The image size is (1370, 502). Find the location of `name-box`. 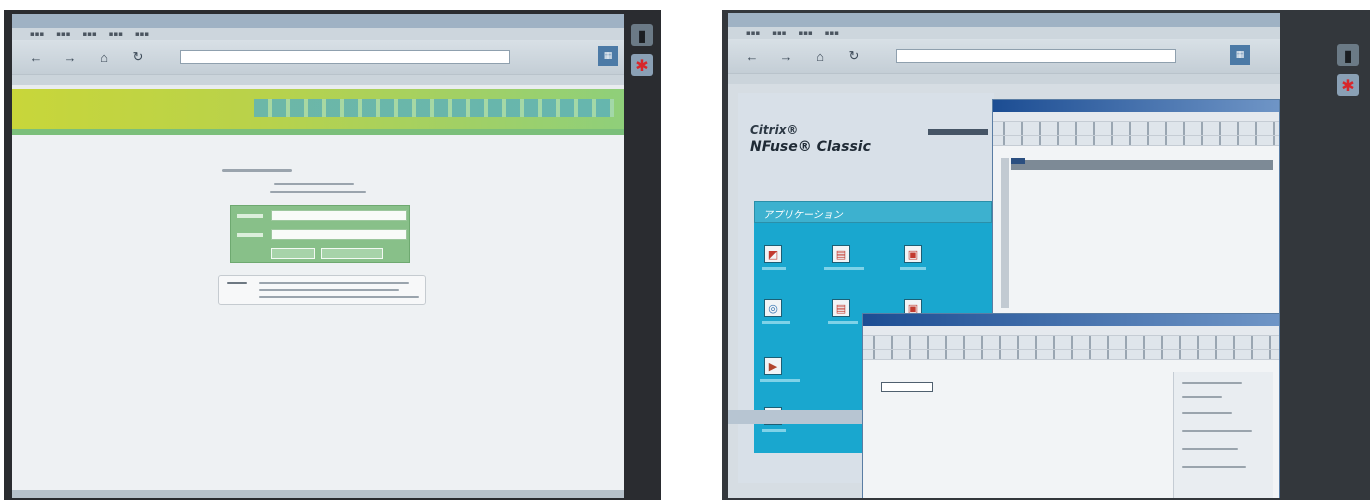

name-box is located at coordinates (907, 387).